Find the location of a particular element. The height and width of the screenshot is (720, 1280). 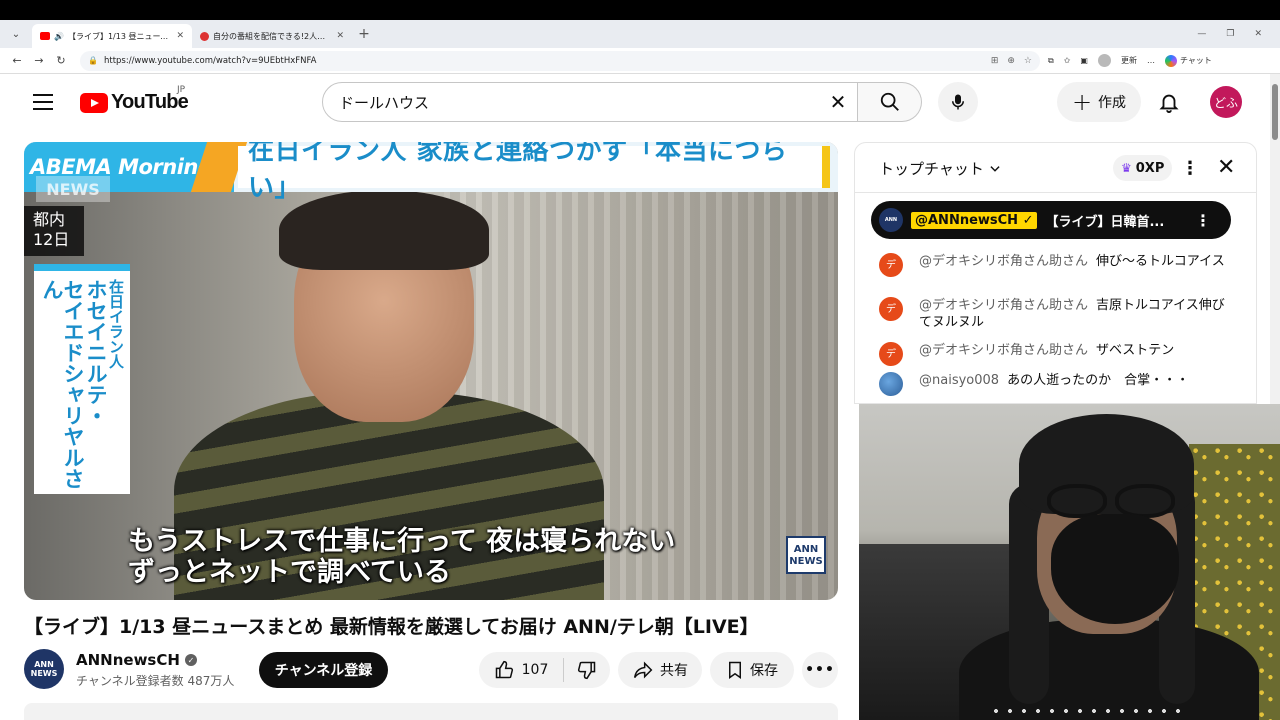

like-dislike-group: 107 is located at coordinates (544, 670).